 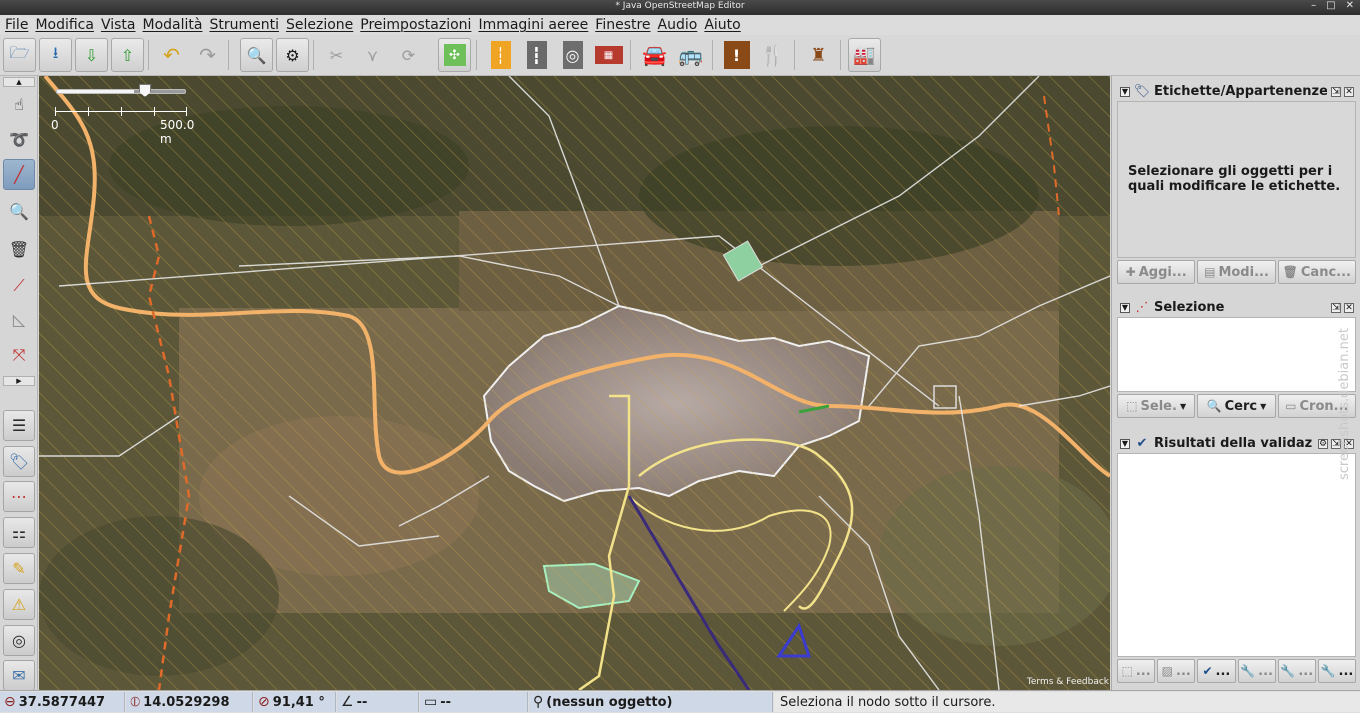 What do you see at coordinates (121, 25) in the screenshot?
I see `menu-vista: Vista` at bounding box center [121, 25].